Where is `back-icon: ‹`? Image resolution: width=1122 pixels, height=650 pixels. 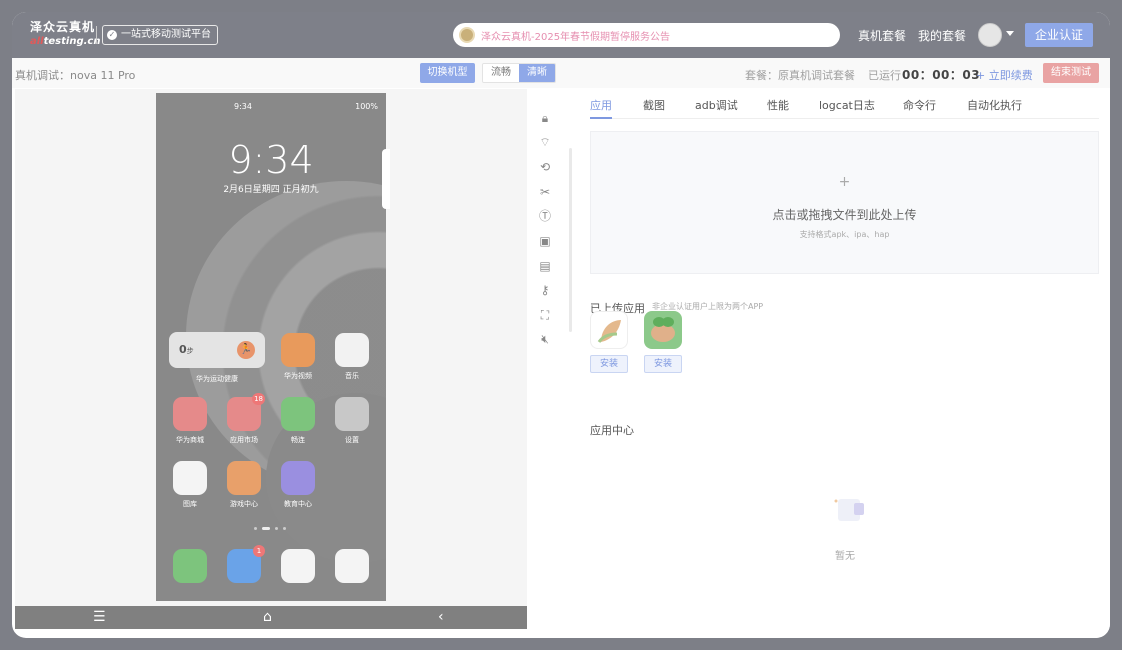
back-icon: ‹ is located at coordinates (441, 617).